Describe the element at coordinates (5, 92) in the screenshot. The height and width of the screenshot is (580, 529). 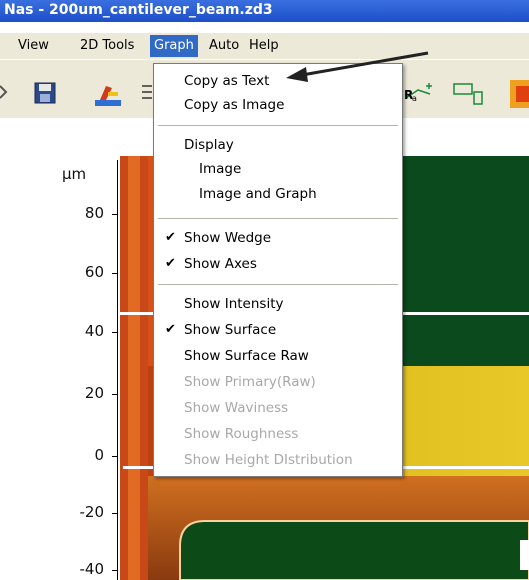
I see `partial-icon` at that location.